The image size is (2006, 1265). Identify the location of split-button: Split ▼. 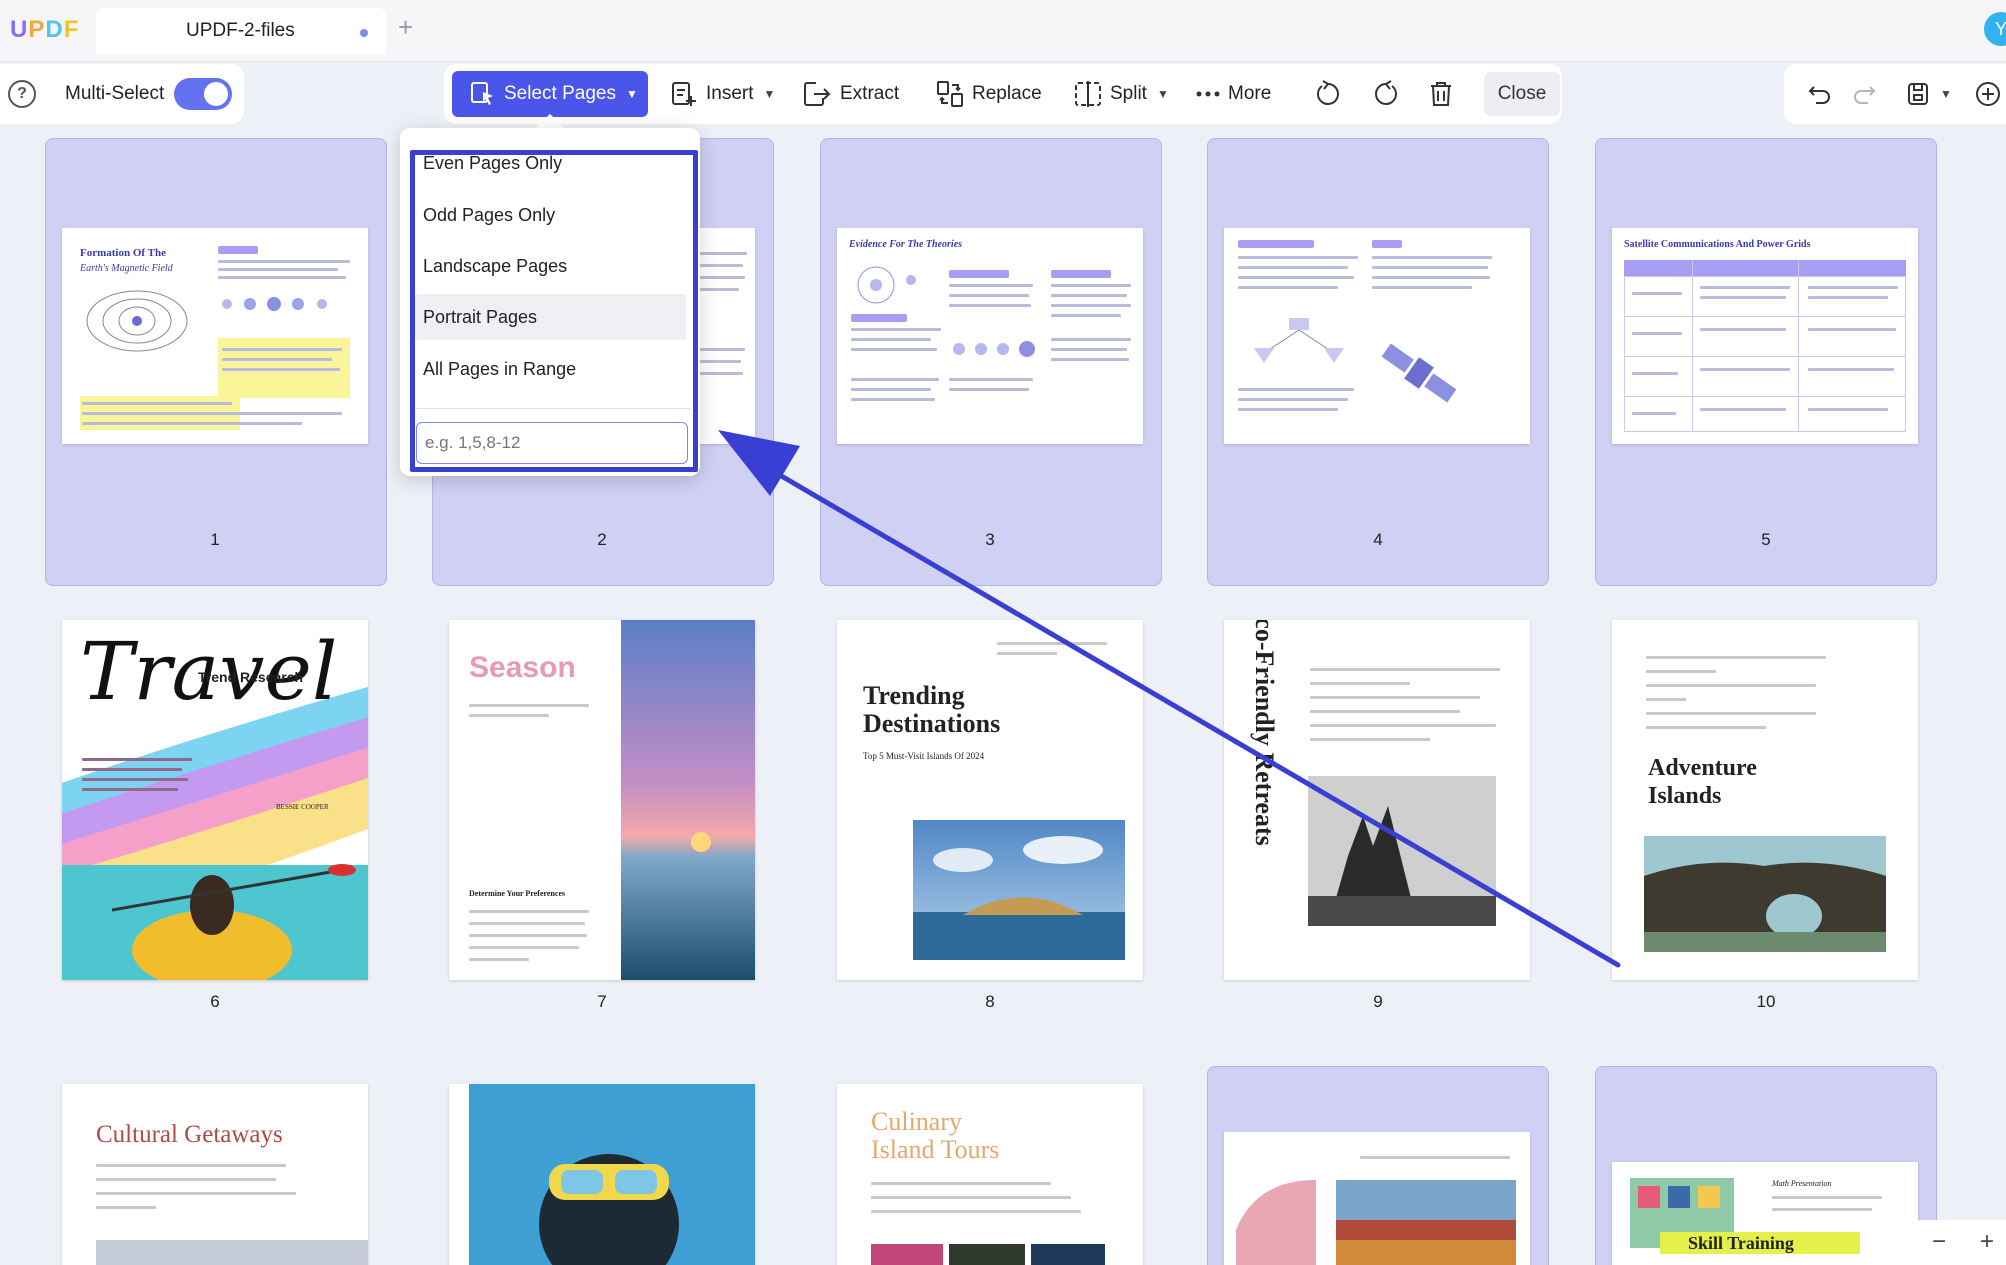
(1121, 94).